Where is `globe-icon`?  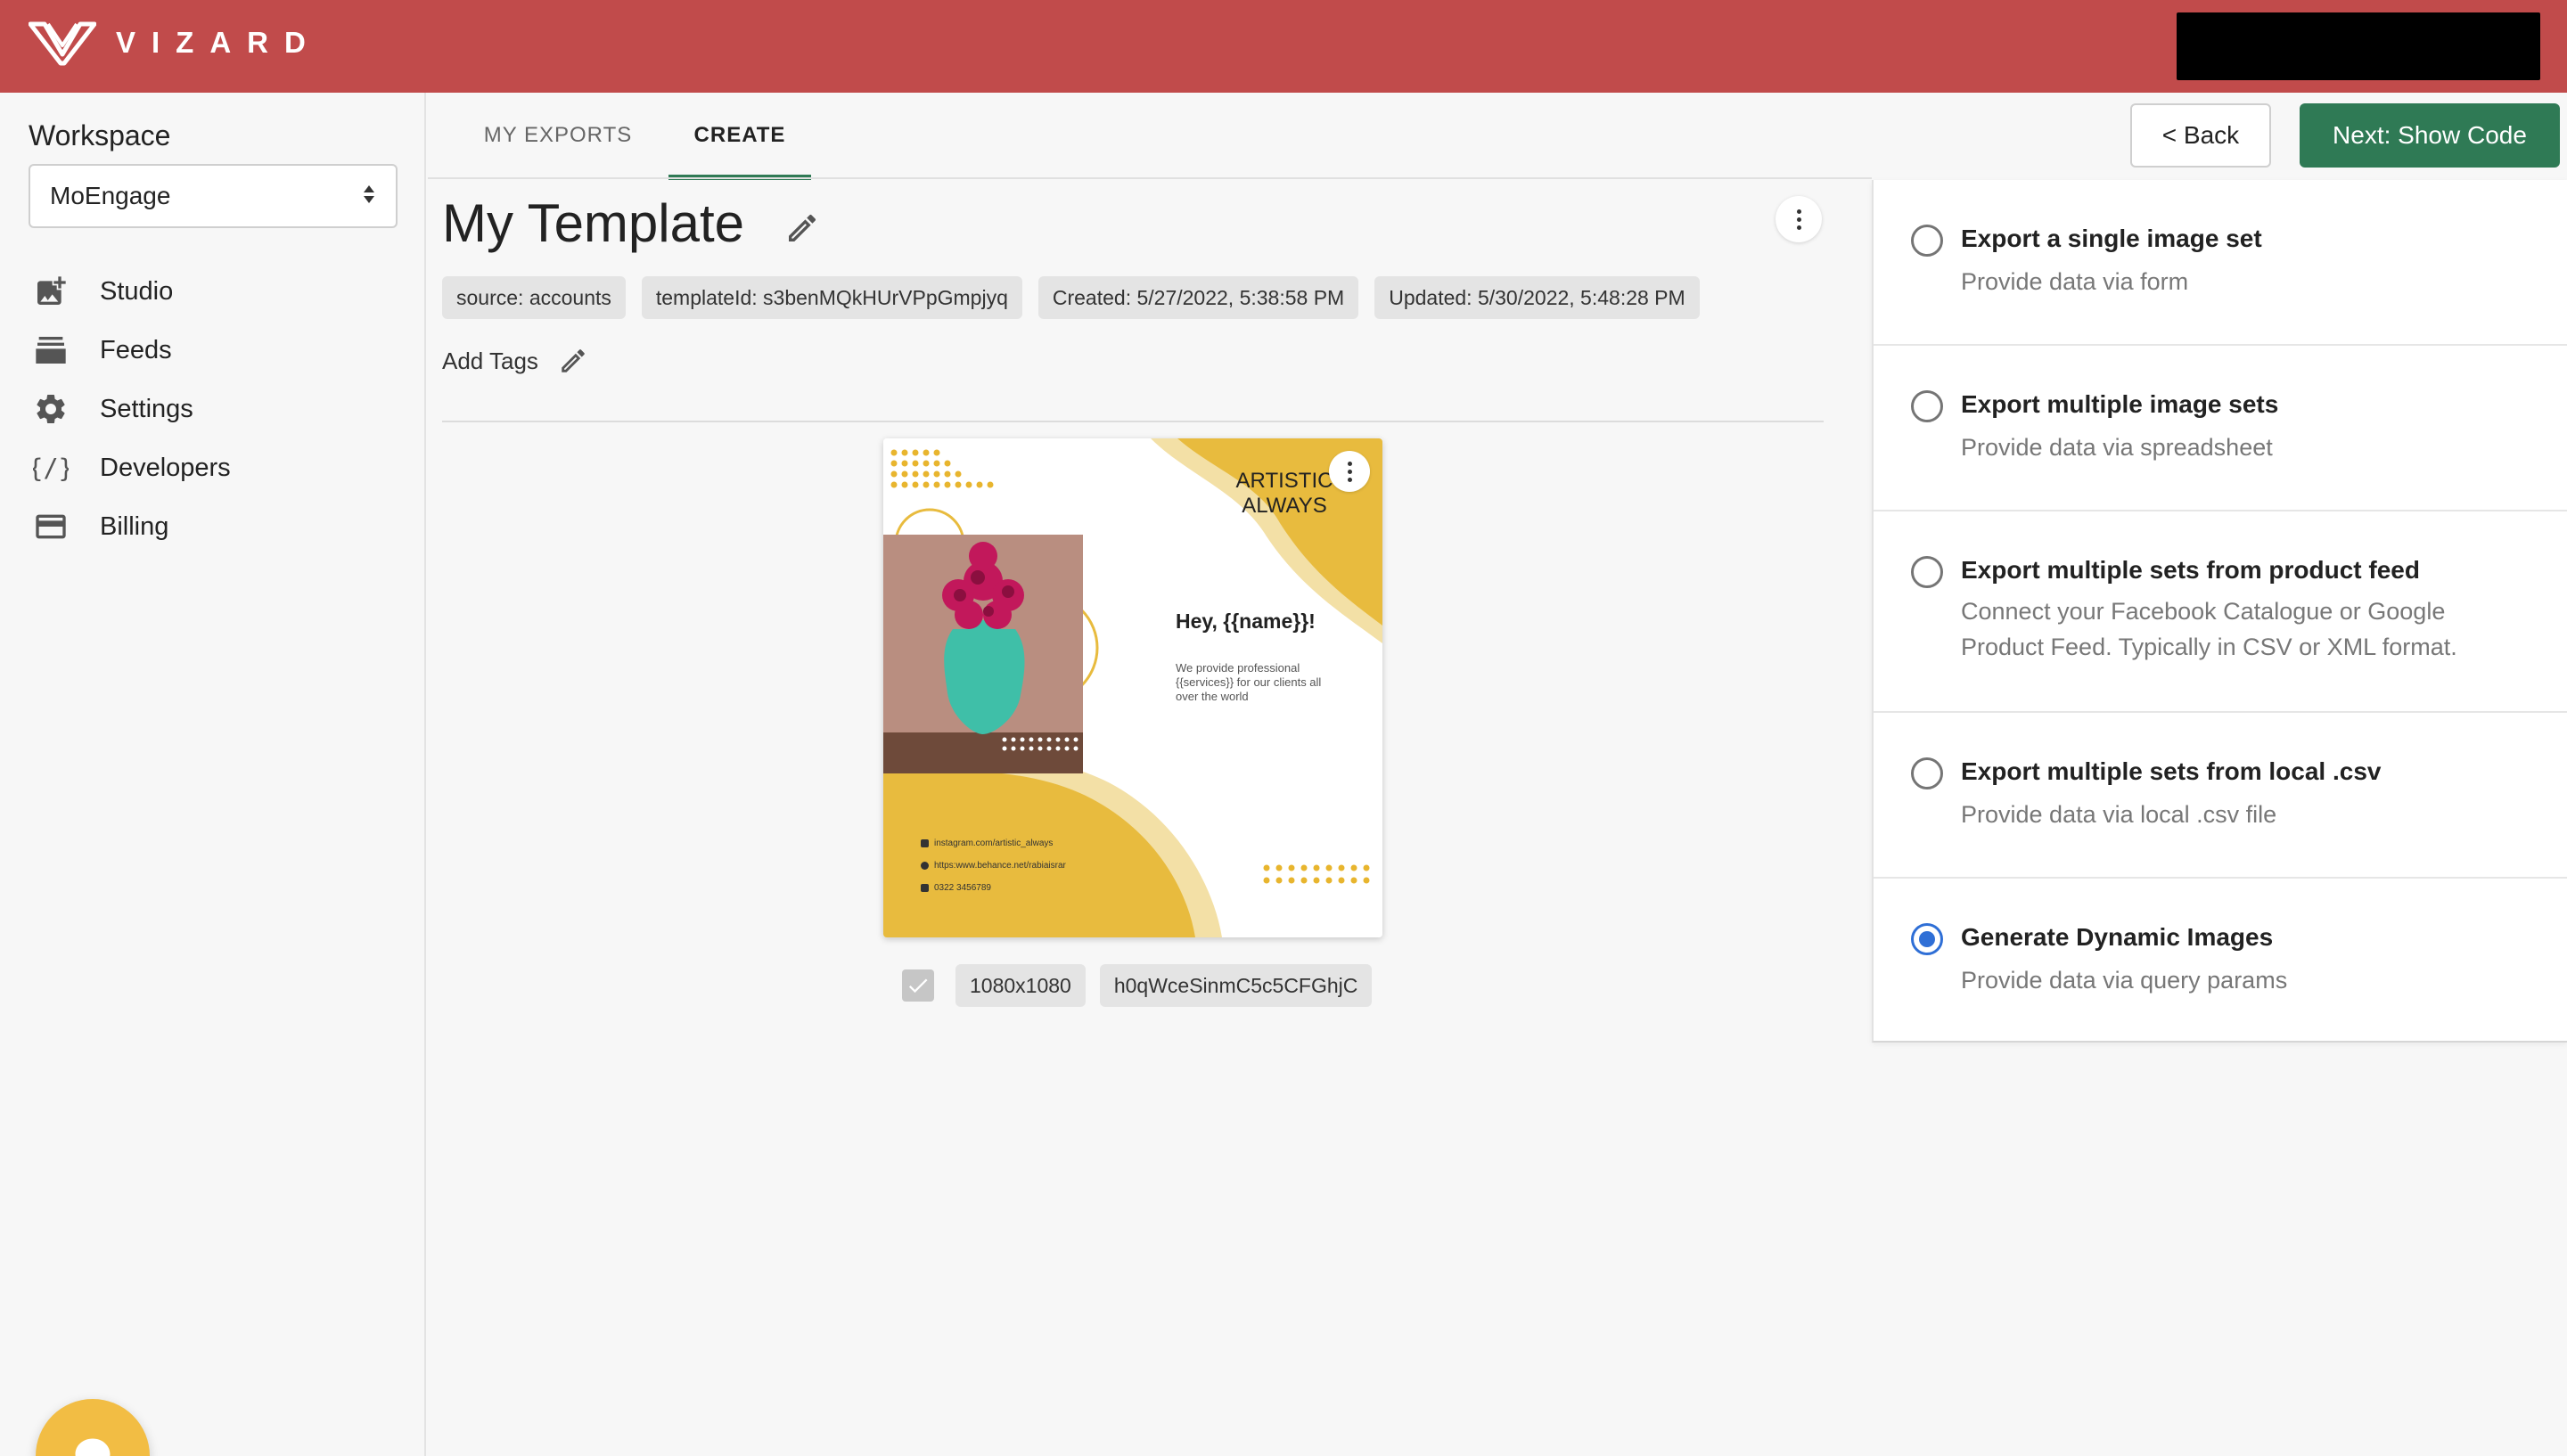
globe-icon is located at coordinates (925, 866).